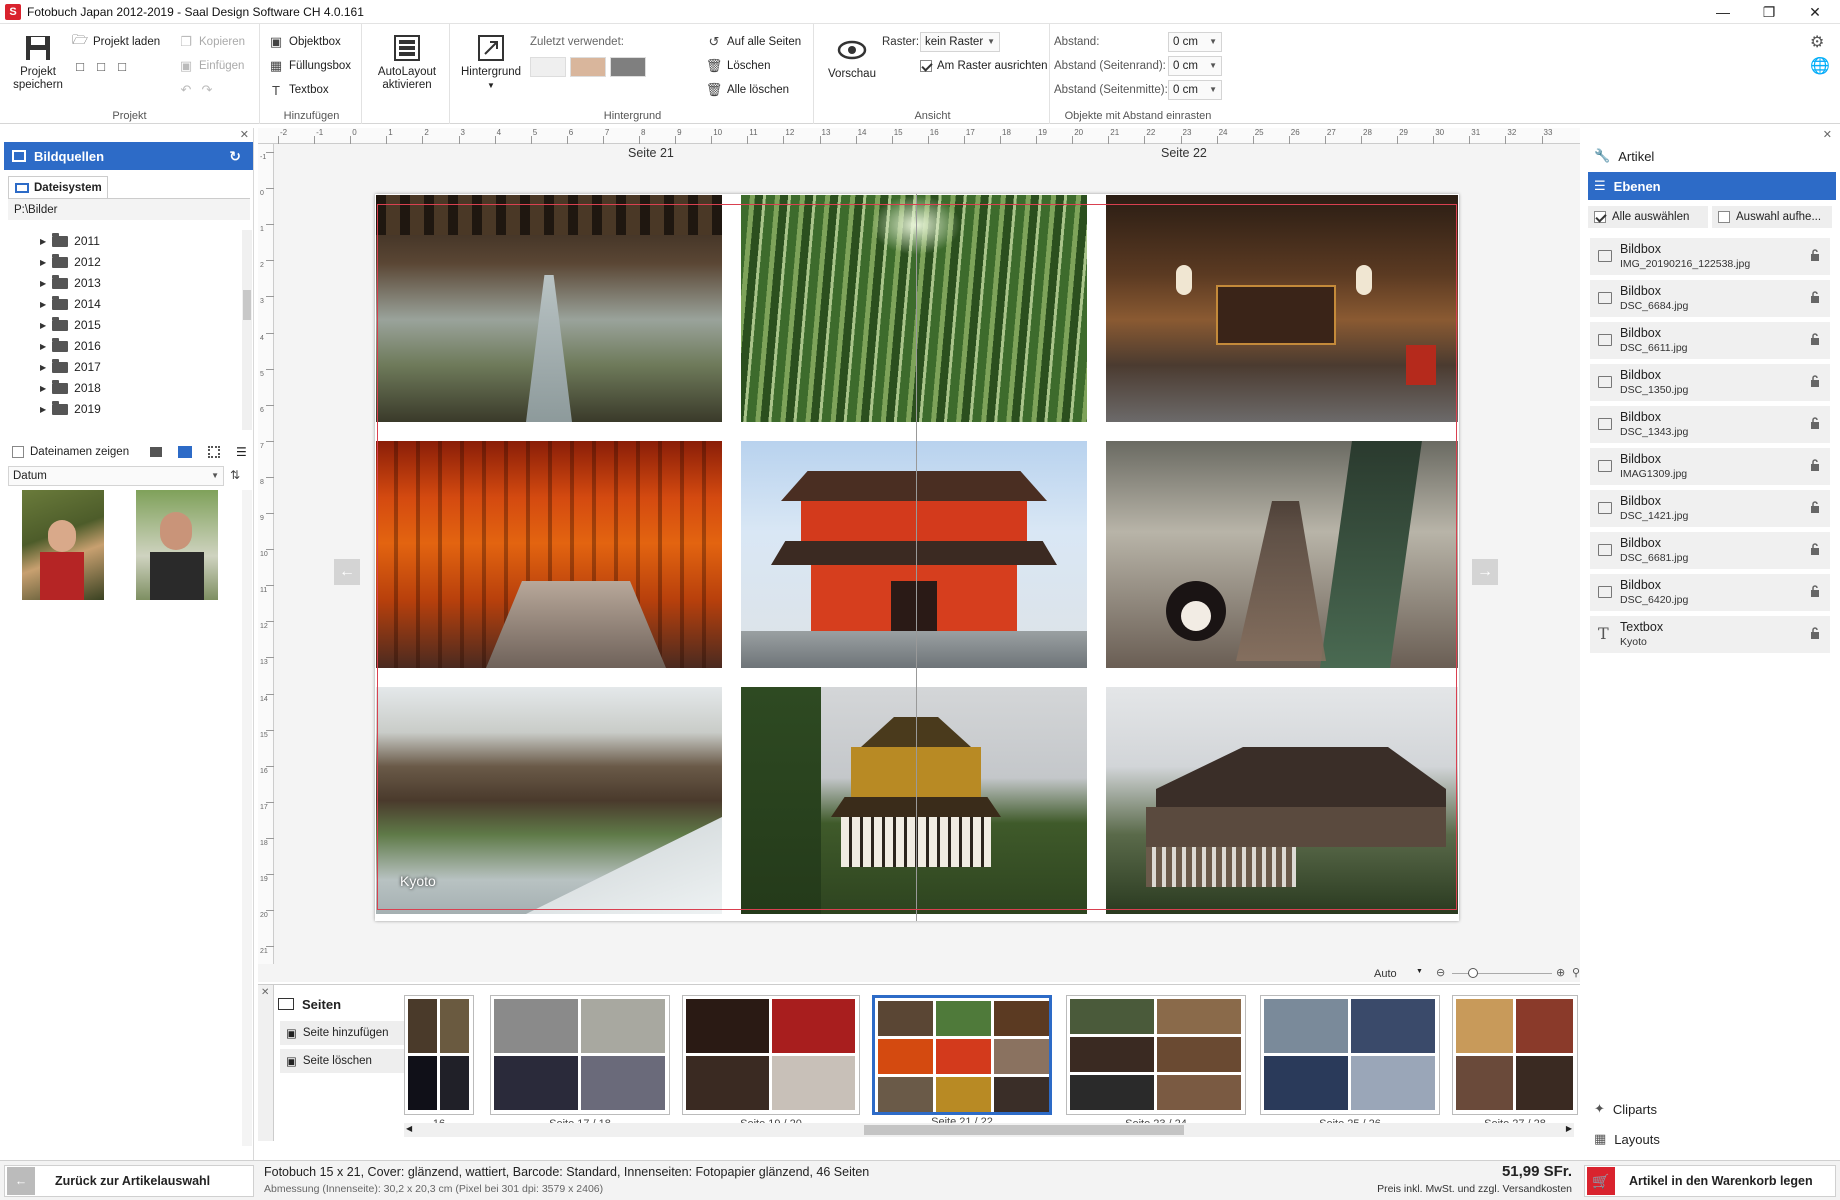 The height and width of the screenshot is (1200, 1840). I want to click on scroll-thumb, so click(1024, 1130).